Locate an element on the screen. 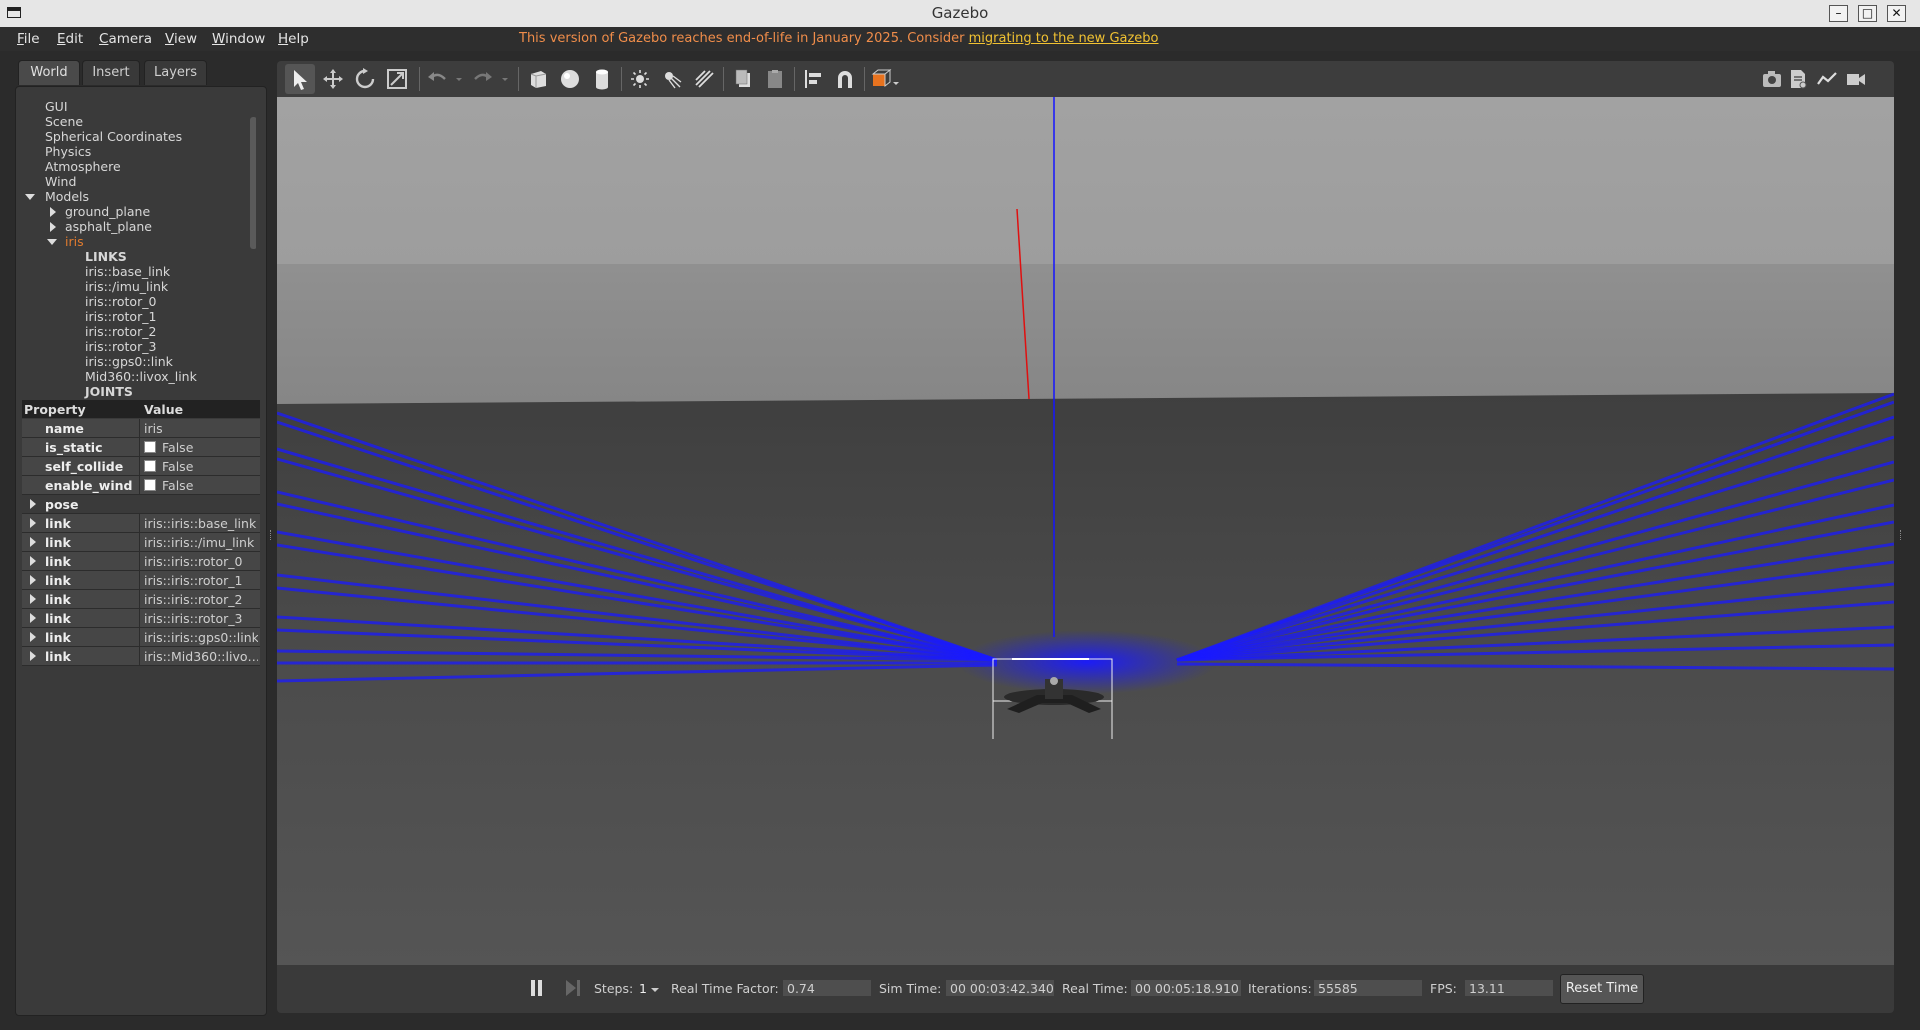 Image resolution: width=1920 pixels, height=1030 pixels. scale-mode-button is located at coordinates (397, 79).